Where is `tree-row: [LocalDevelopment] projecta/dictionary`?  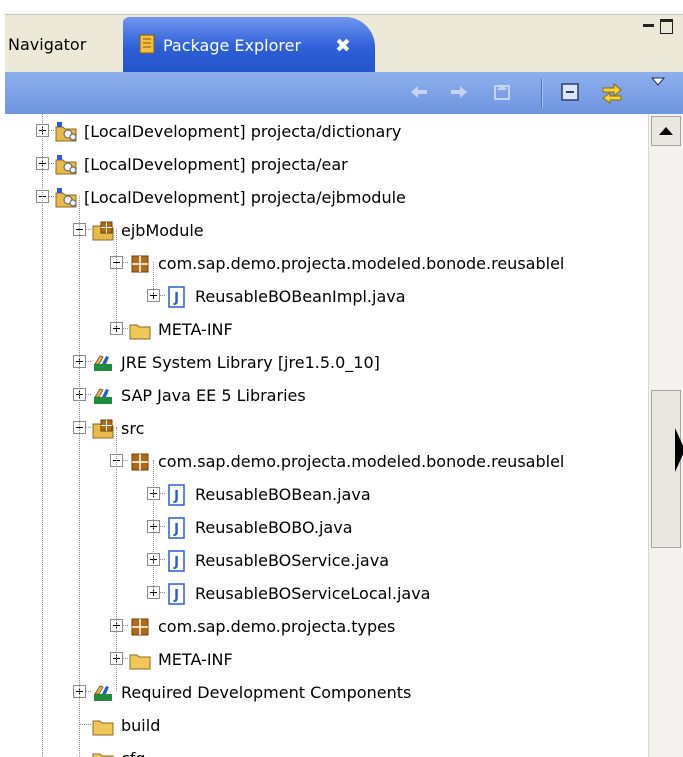
tree-row: [LocalDevelopment] projecta/dictionary is located at coordinates (326, 132).